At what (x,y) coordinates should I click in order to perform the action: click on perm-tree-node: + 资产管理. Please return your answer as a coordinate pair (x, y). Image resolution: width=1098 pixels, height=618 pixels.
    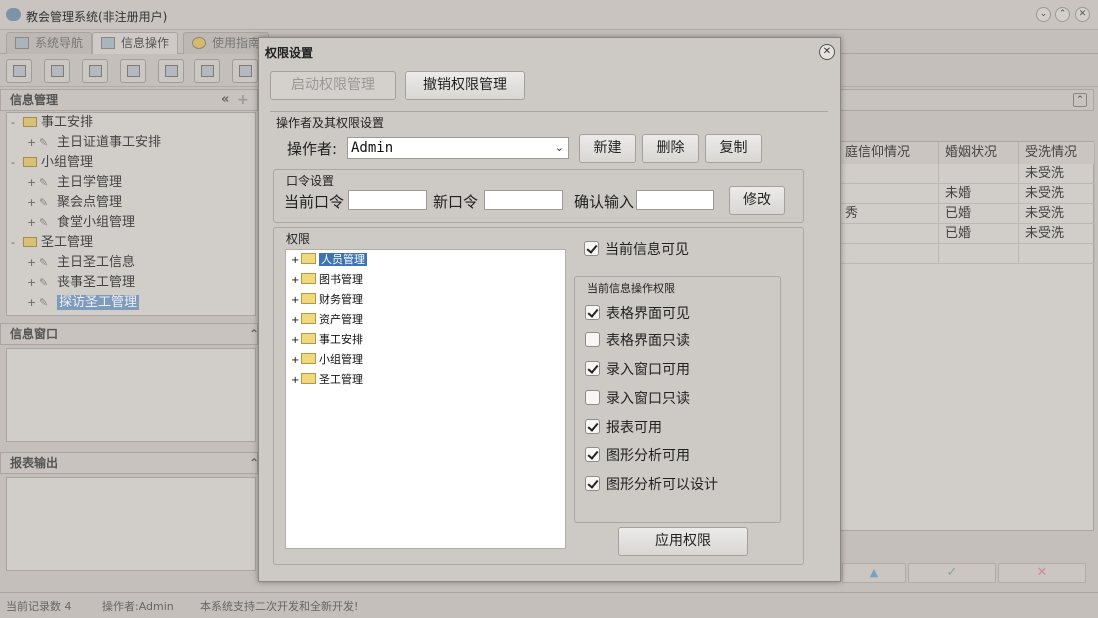
    Looking at the image, I should click on (327, 320).